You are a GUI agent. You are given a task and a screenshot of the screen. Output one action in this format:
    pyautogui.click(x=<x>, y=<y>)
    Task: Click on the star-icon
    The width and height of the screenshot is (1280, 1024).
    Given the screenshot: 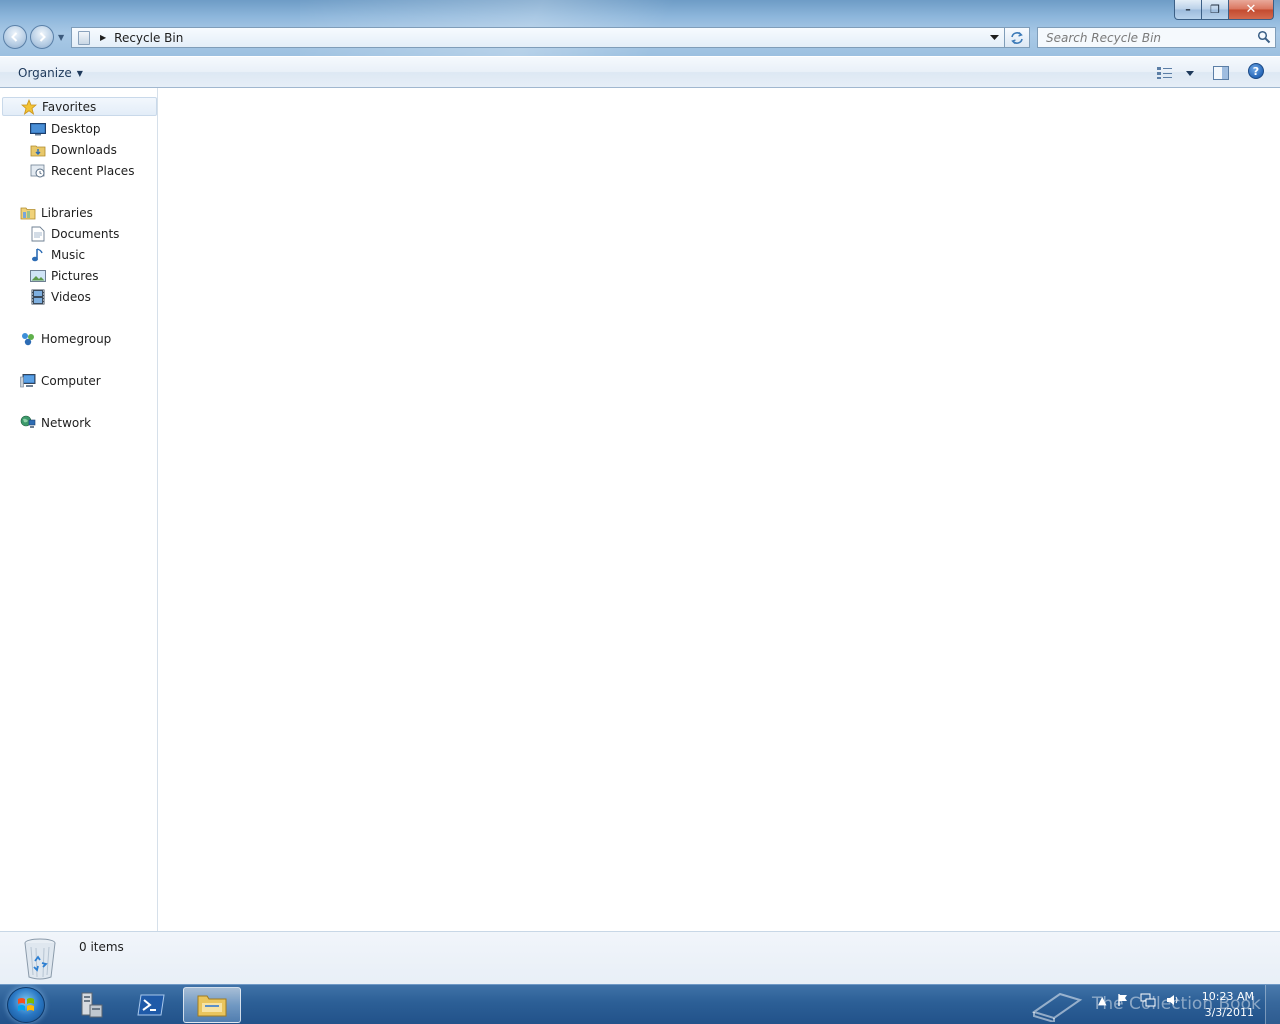 What is the action you would take?
    pyautogui.click(x=29, y=106)
    